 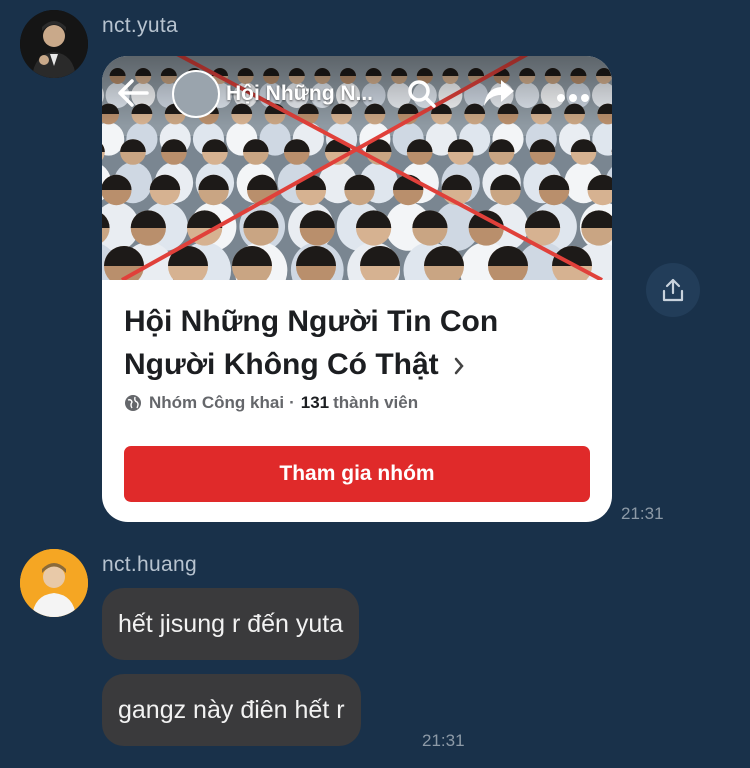 I want to click on avatar-nct-yuta, so click(x=54, y=44).